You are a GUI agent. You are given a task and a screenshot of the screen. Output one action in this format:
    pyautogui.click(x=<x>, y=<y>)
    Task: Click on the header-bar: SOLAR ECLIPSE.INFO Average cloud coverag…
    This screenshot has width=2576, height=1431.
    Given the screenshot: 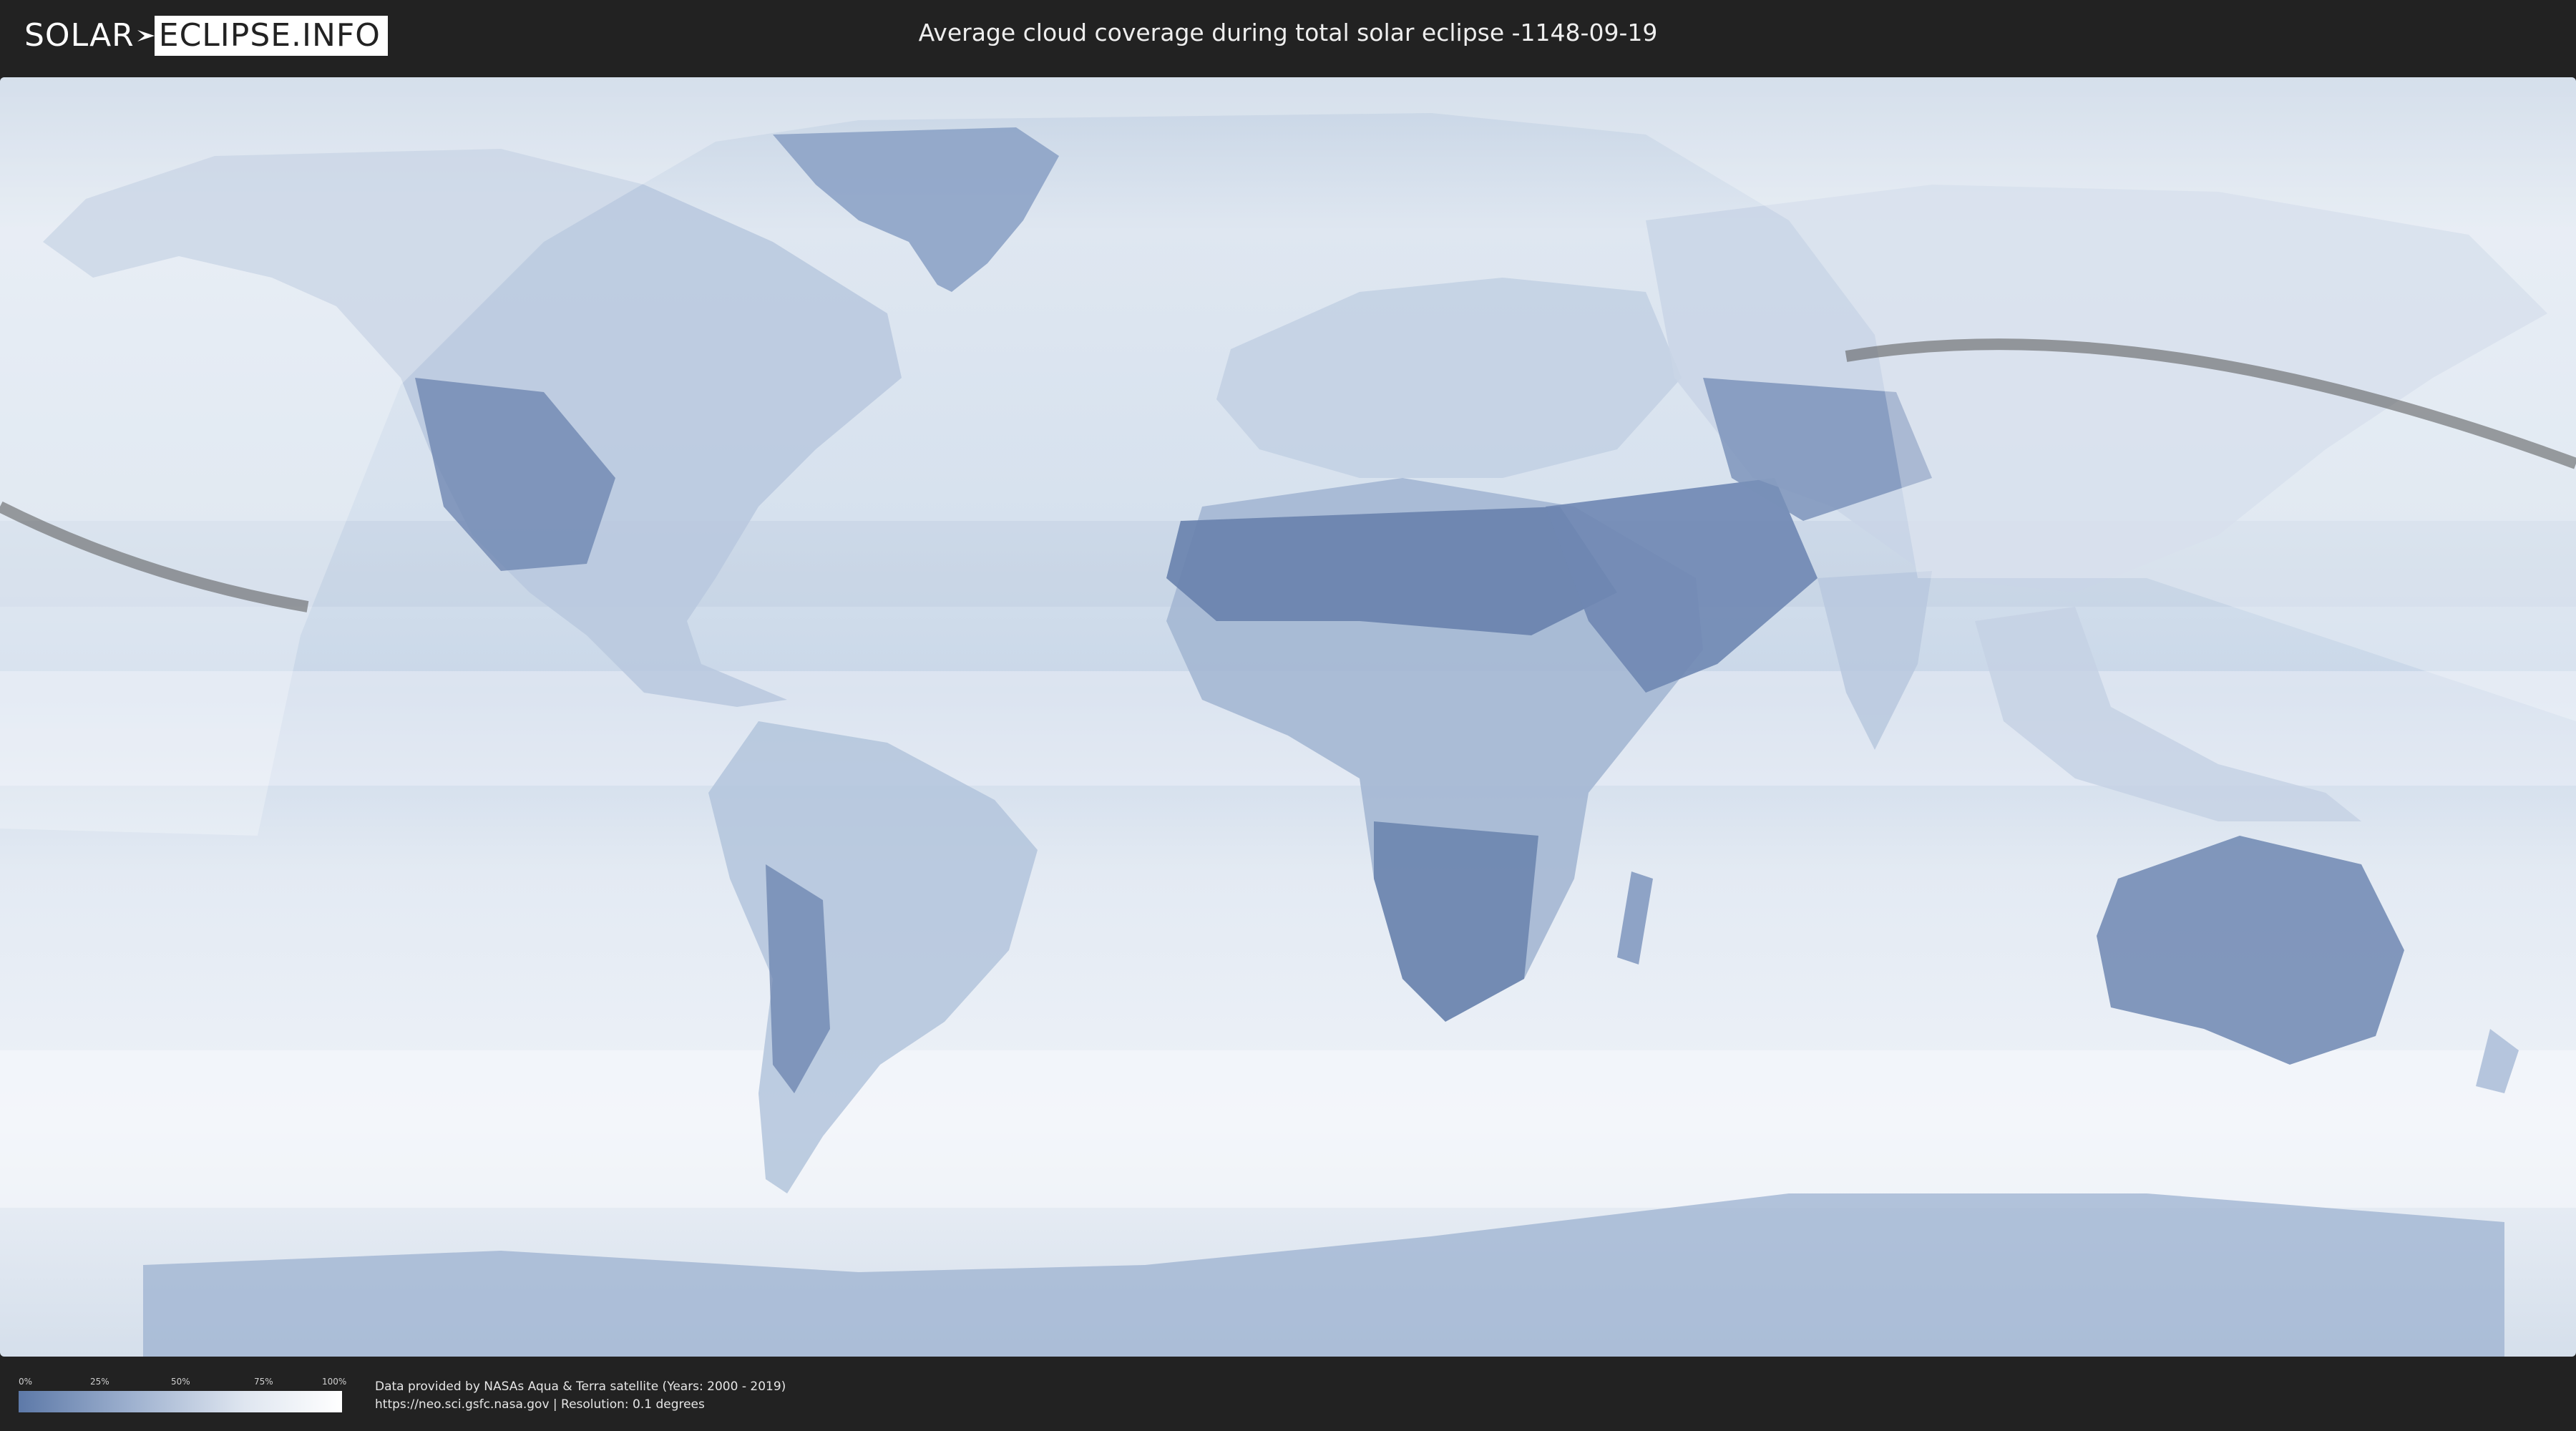 What is the action you would take?
    pyautogui.click(x=1288, y=36)
    